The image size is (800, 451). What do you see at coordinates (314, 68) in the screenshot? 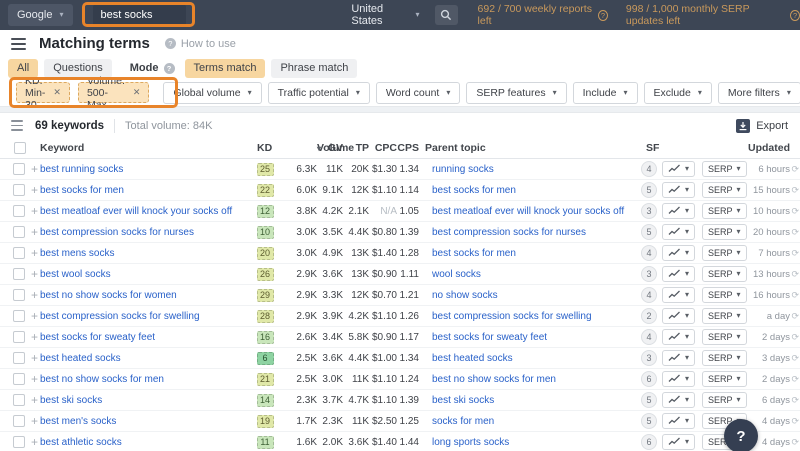
I see `tab-phrase-match: Phrase match` at bounding box center [314, 68].